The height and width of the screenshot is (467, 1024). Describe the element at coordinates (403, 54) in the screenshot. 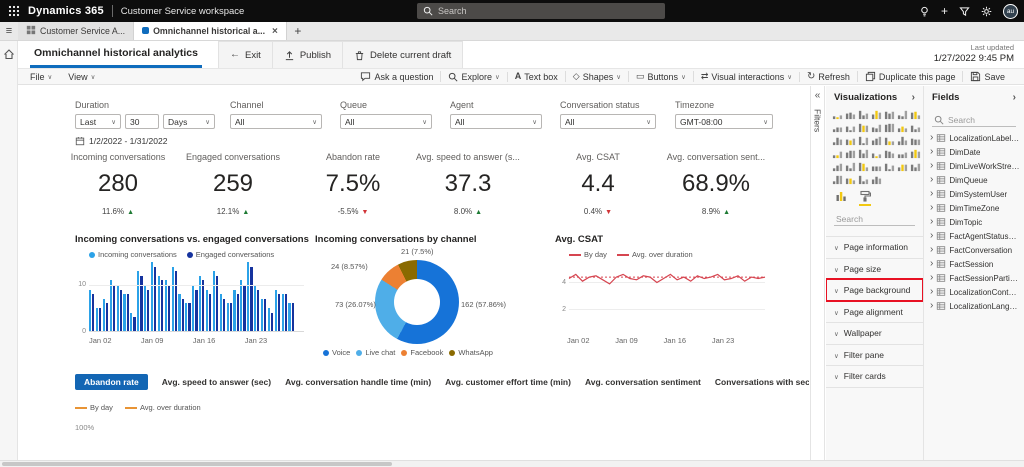

I see `delete-draft-button: Delete current draft` at that location.